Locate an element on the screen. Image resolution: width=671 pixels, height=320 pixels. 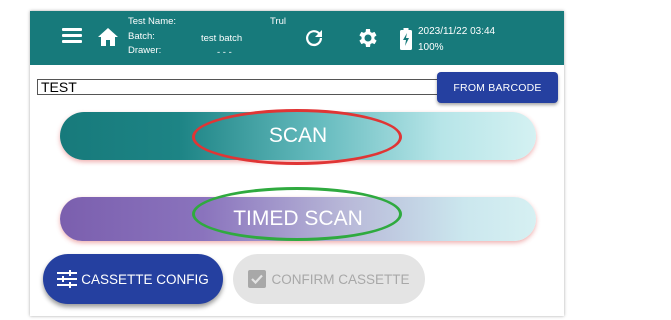
drawer-value: - - - is located at coordinates (224, 52).